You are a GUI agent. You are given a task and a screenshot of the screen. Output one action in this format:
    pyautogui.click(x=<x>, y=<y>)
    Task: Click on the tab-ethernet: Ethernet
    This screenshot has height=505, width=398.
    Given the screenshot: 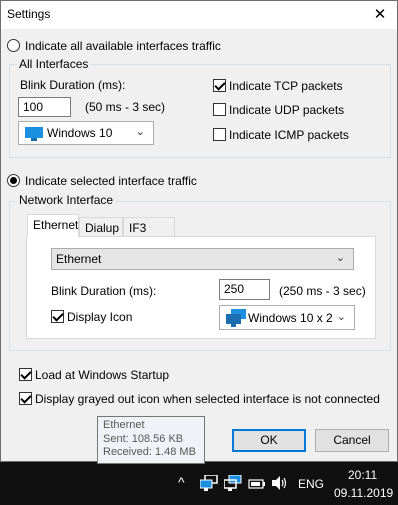 What is the action you would take?
    pyautogui.click(x=53, y=225)
    